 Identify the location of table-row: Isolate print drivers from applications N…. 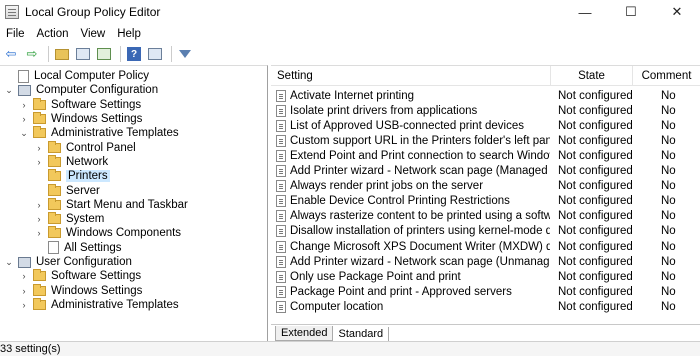
(485, 110).